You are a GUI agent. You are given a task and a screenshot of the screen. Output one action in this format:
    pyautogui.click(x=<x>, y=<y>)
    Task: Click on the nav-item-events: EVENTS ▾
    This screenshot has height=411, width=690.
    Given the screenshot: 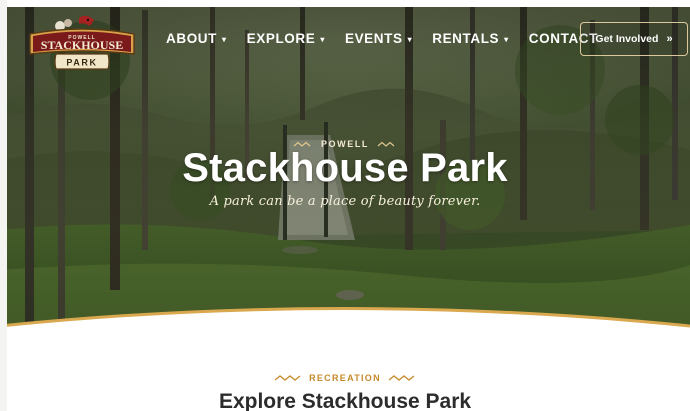 What is the action you would take?
    pyautogui.click(x=378, y=38)
    